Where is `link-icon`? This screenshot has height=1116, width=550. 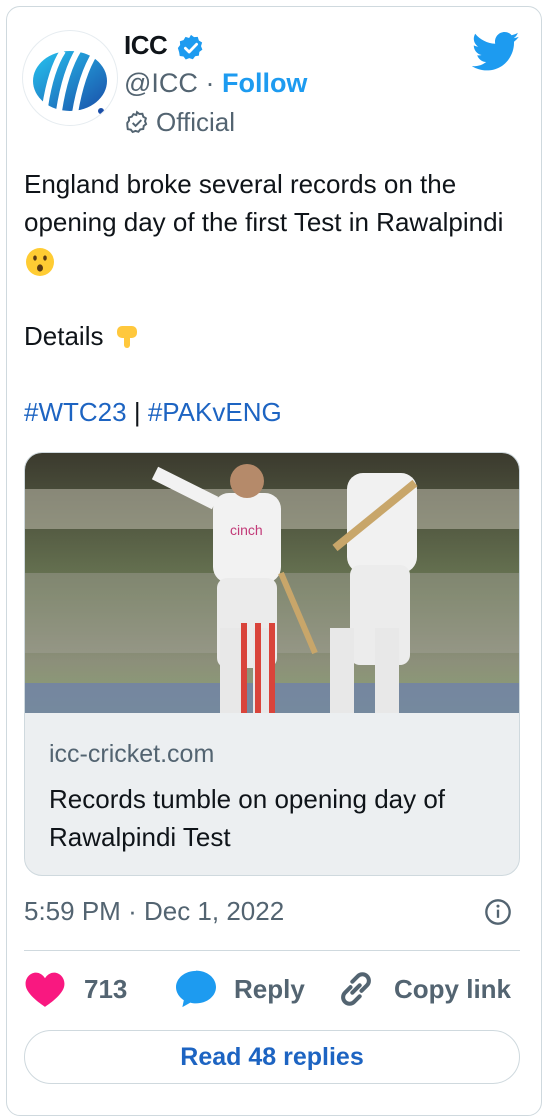
link-icon is located at coordinates (356, 989).